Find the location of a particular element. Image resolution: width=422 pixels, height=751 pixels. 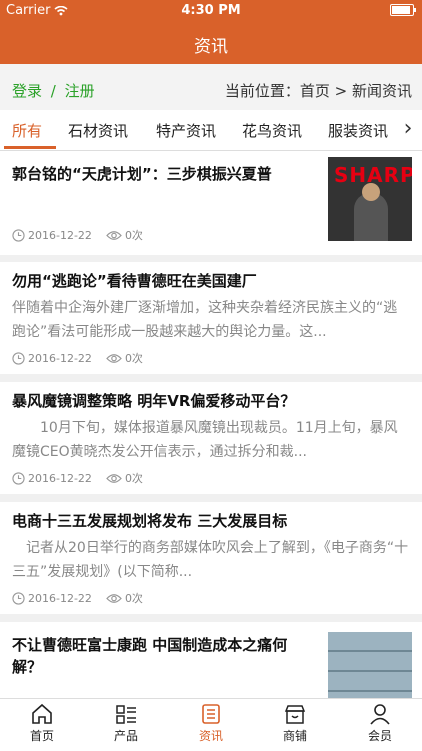

list-item: 郭台铭的“天虎计划”：三步棋振兴夏普 2016-12-22 0次 SHARP is located at coordinates (211, 203).